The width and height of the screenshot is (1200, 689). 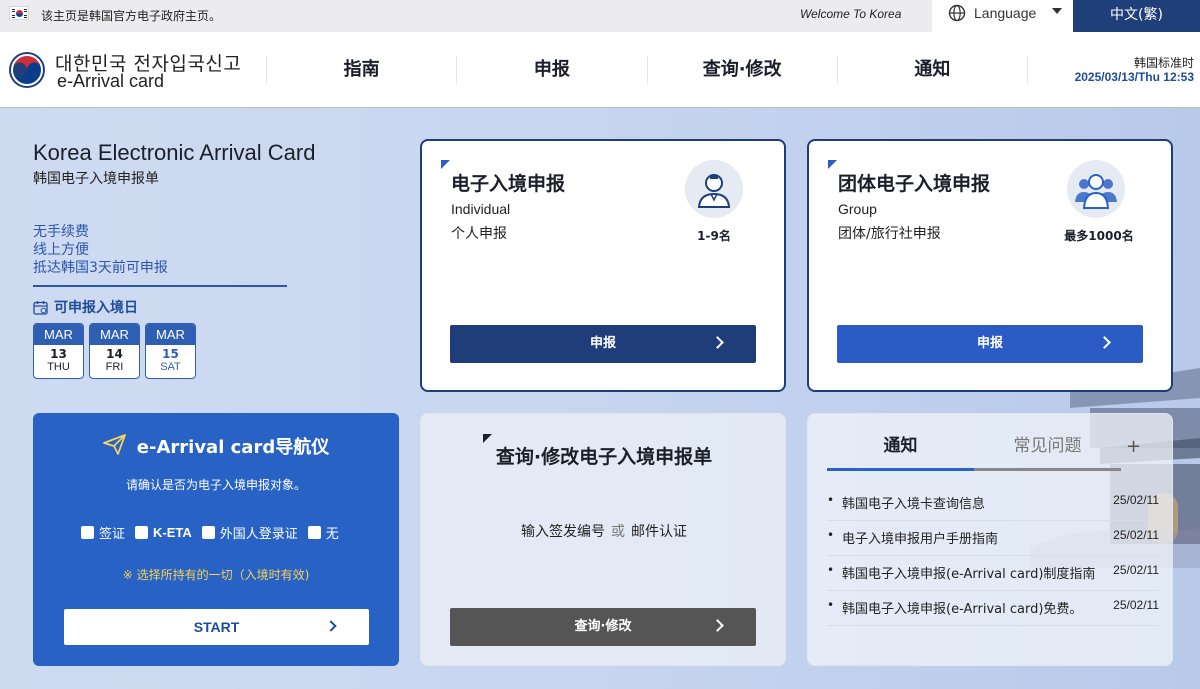 I want to click on notice-title: 韩国电子入境卡查询信息, so click(x=972, y=502).